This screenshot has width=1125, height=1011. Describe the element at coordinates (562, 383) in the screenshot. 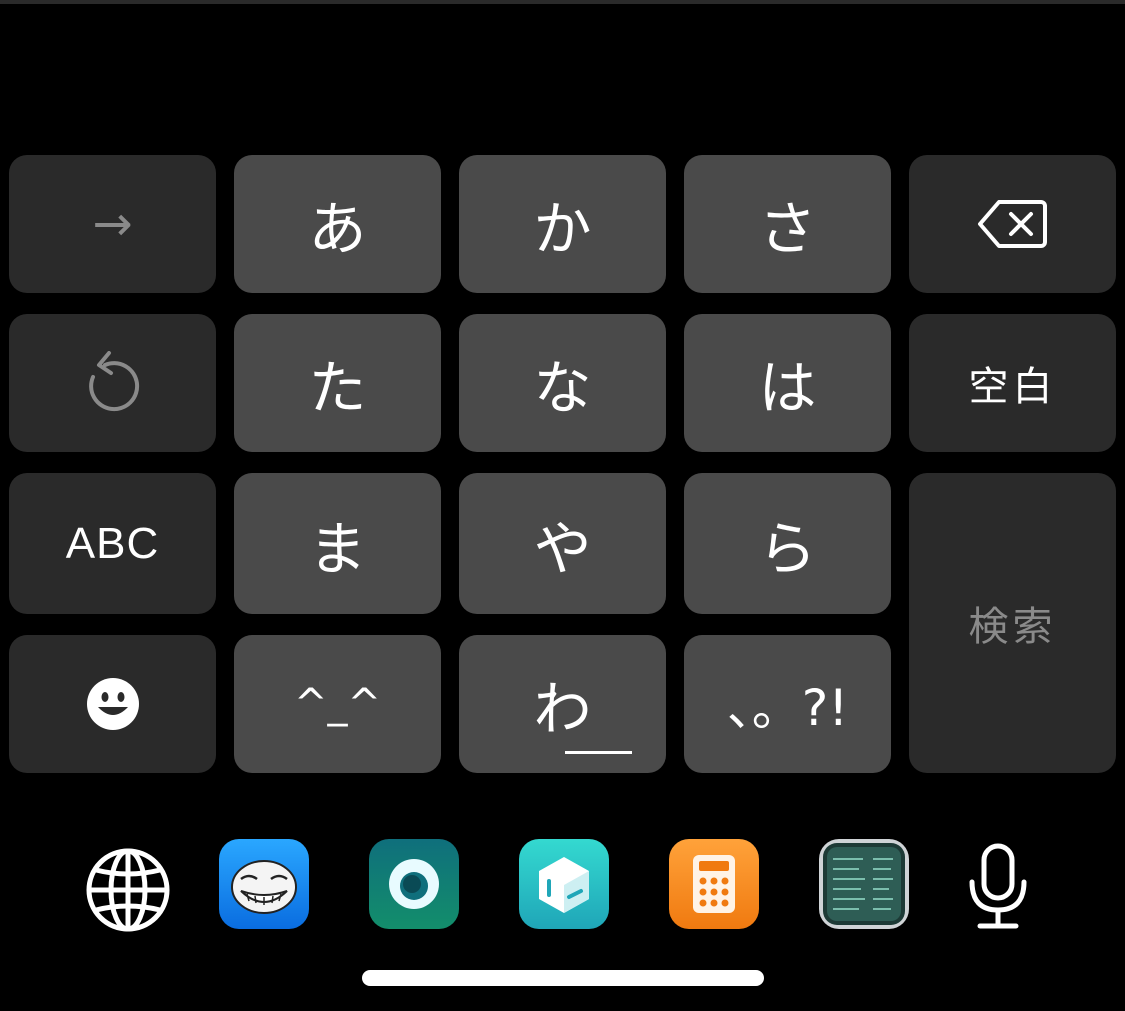

I see `key-na: な` at that location.